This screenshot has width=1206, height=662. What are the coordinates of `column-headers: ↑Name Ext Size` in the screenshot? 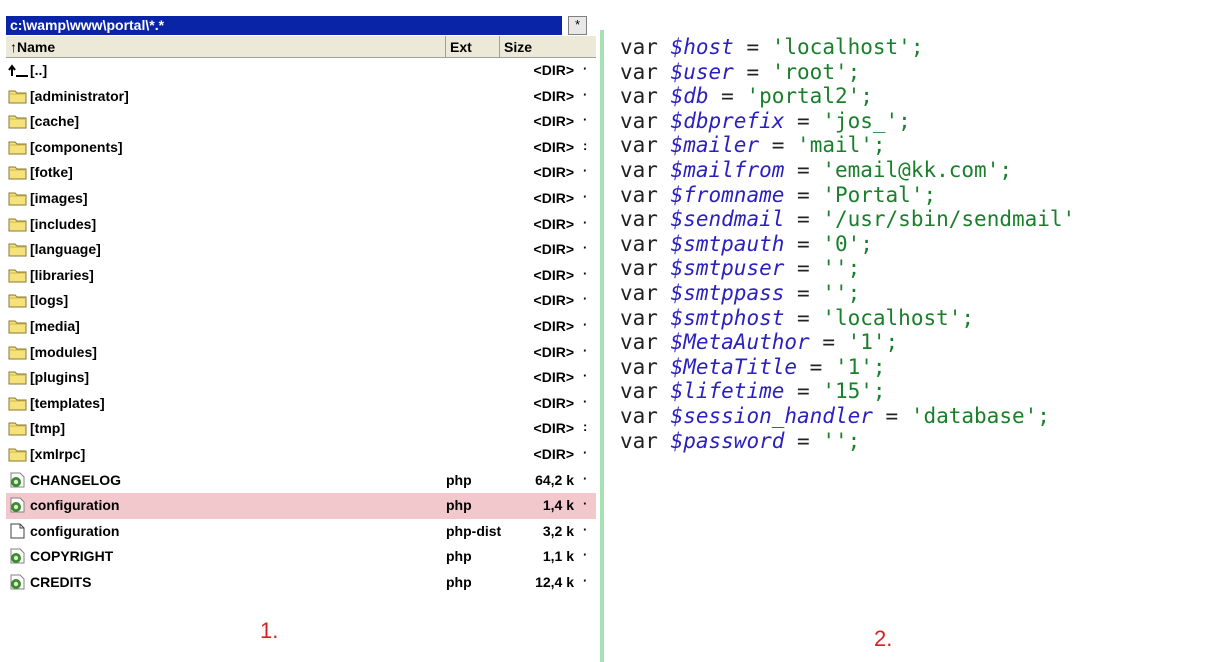 It's located at (301, 47).